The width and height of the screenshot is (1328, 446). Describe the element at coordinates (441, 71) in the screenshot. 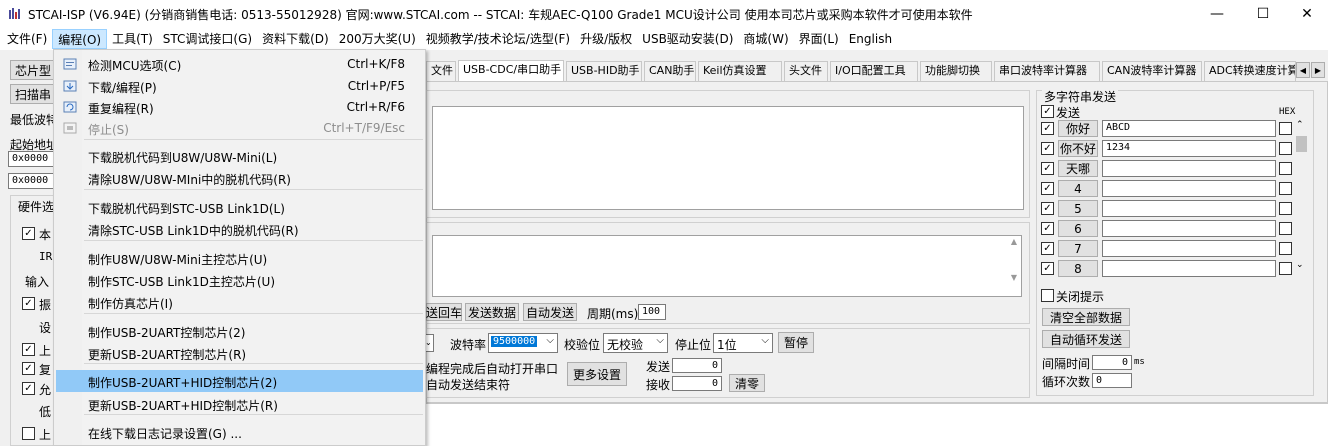

I see `tab-file: 文件` at that location.